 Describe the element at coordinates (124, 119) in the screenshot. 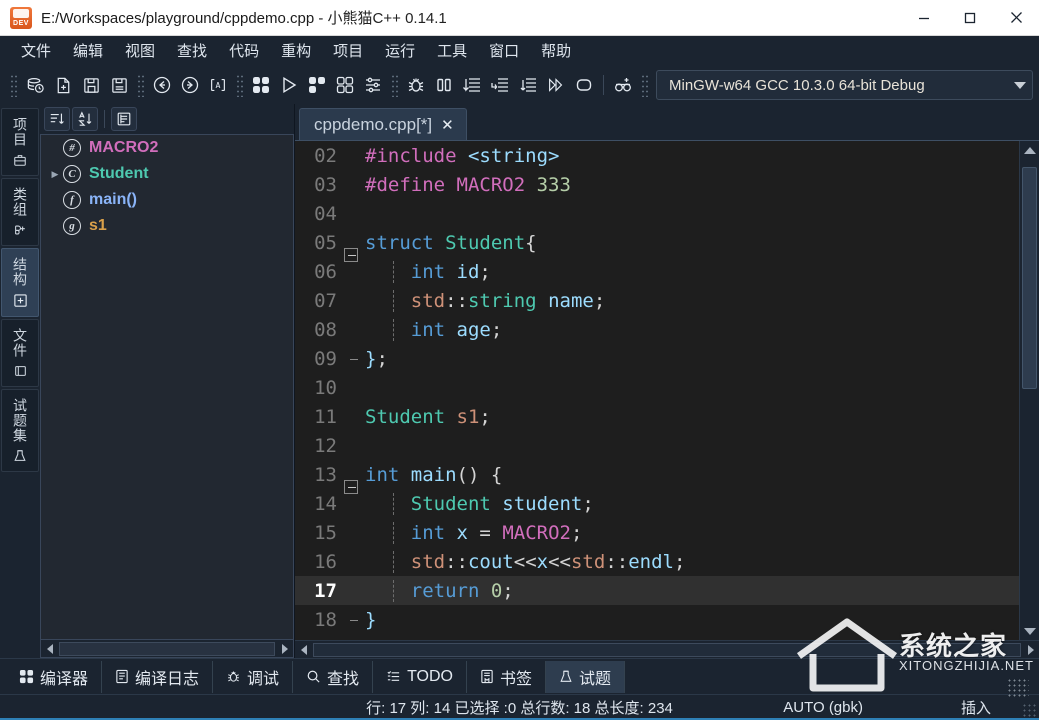

I see `show-inherited-icon` at that location.